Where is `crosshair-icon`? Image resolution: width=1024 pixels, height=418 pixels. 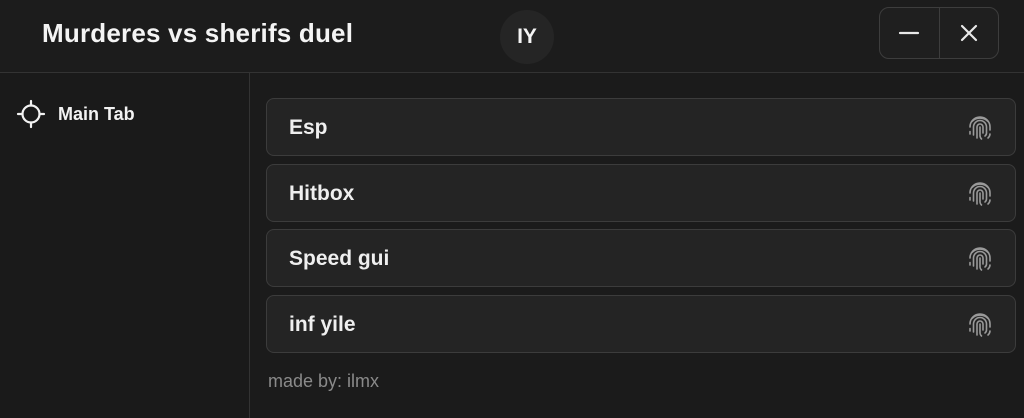 crosshair-icon is located at coordinates (31, 114).